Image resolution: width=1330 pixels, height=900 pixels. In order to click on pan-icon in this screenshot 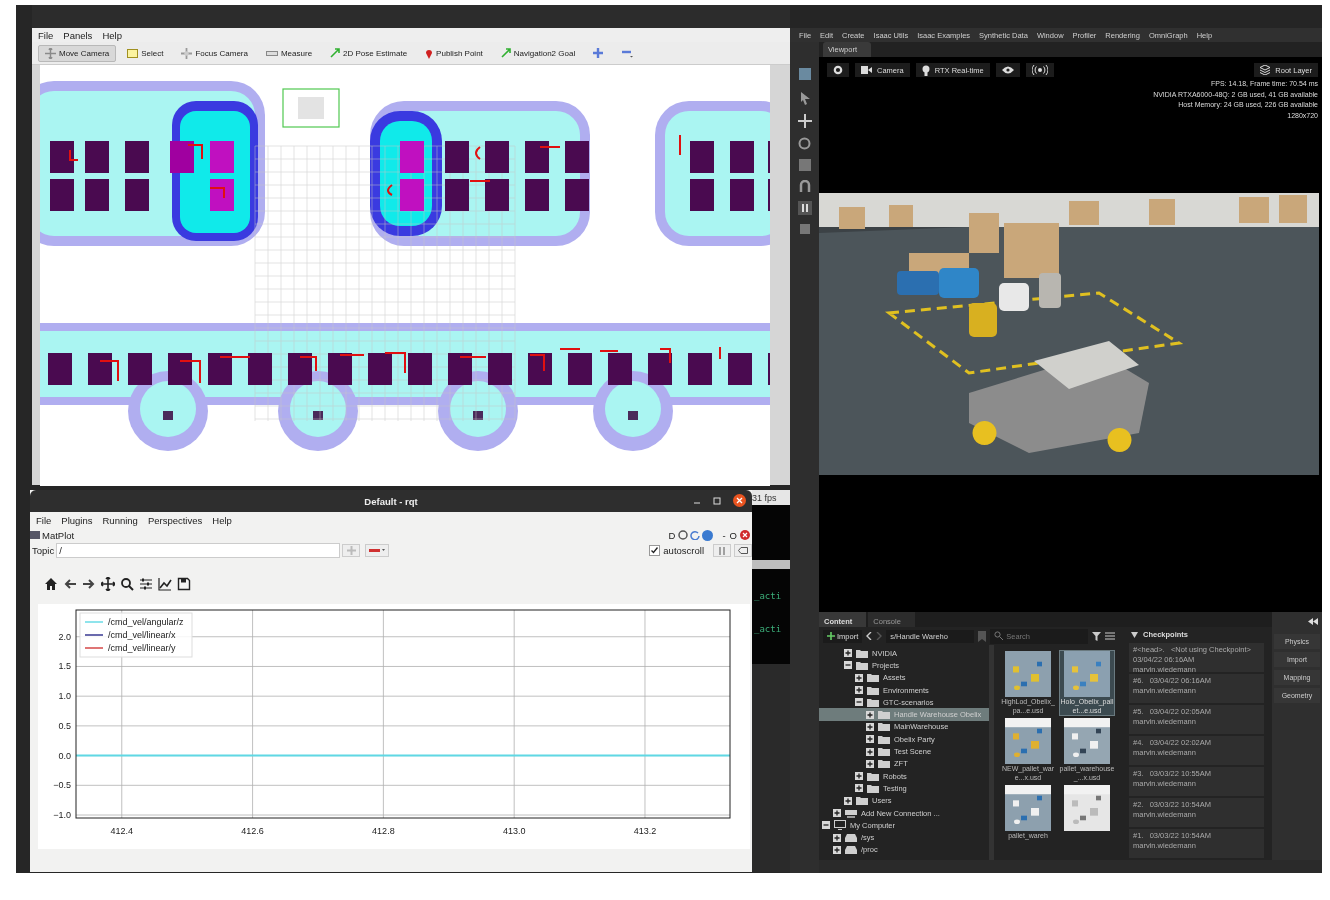, I will do `click(108, 584)`.